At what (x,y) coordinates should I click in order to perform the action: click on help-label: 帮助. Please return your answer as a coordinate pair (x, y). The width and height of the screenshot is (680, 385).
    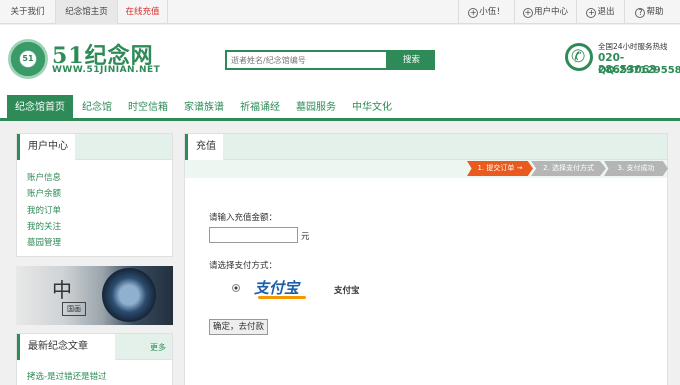
    Looking at the image, I should click on (655, 12).